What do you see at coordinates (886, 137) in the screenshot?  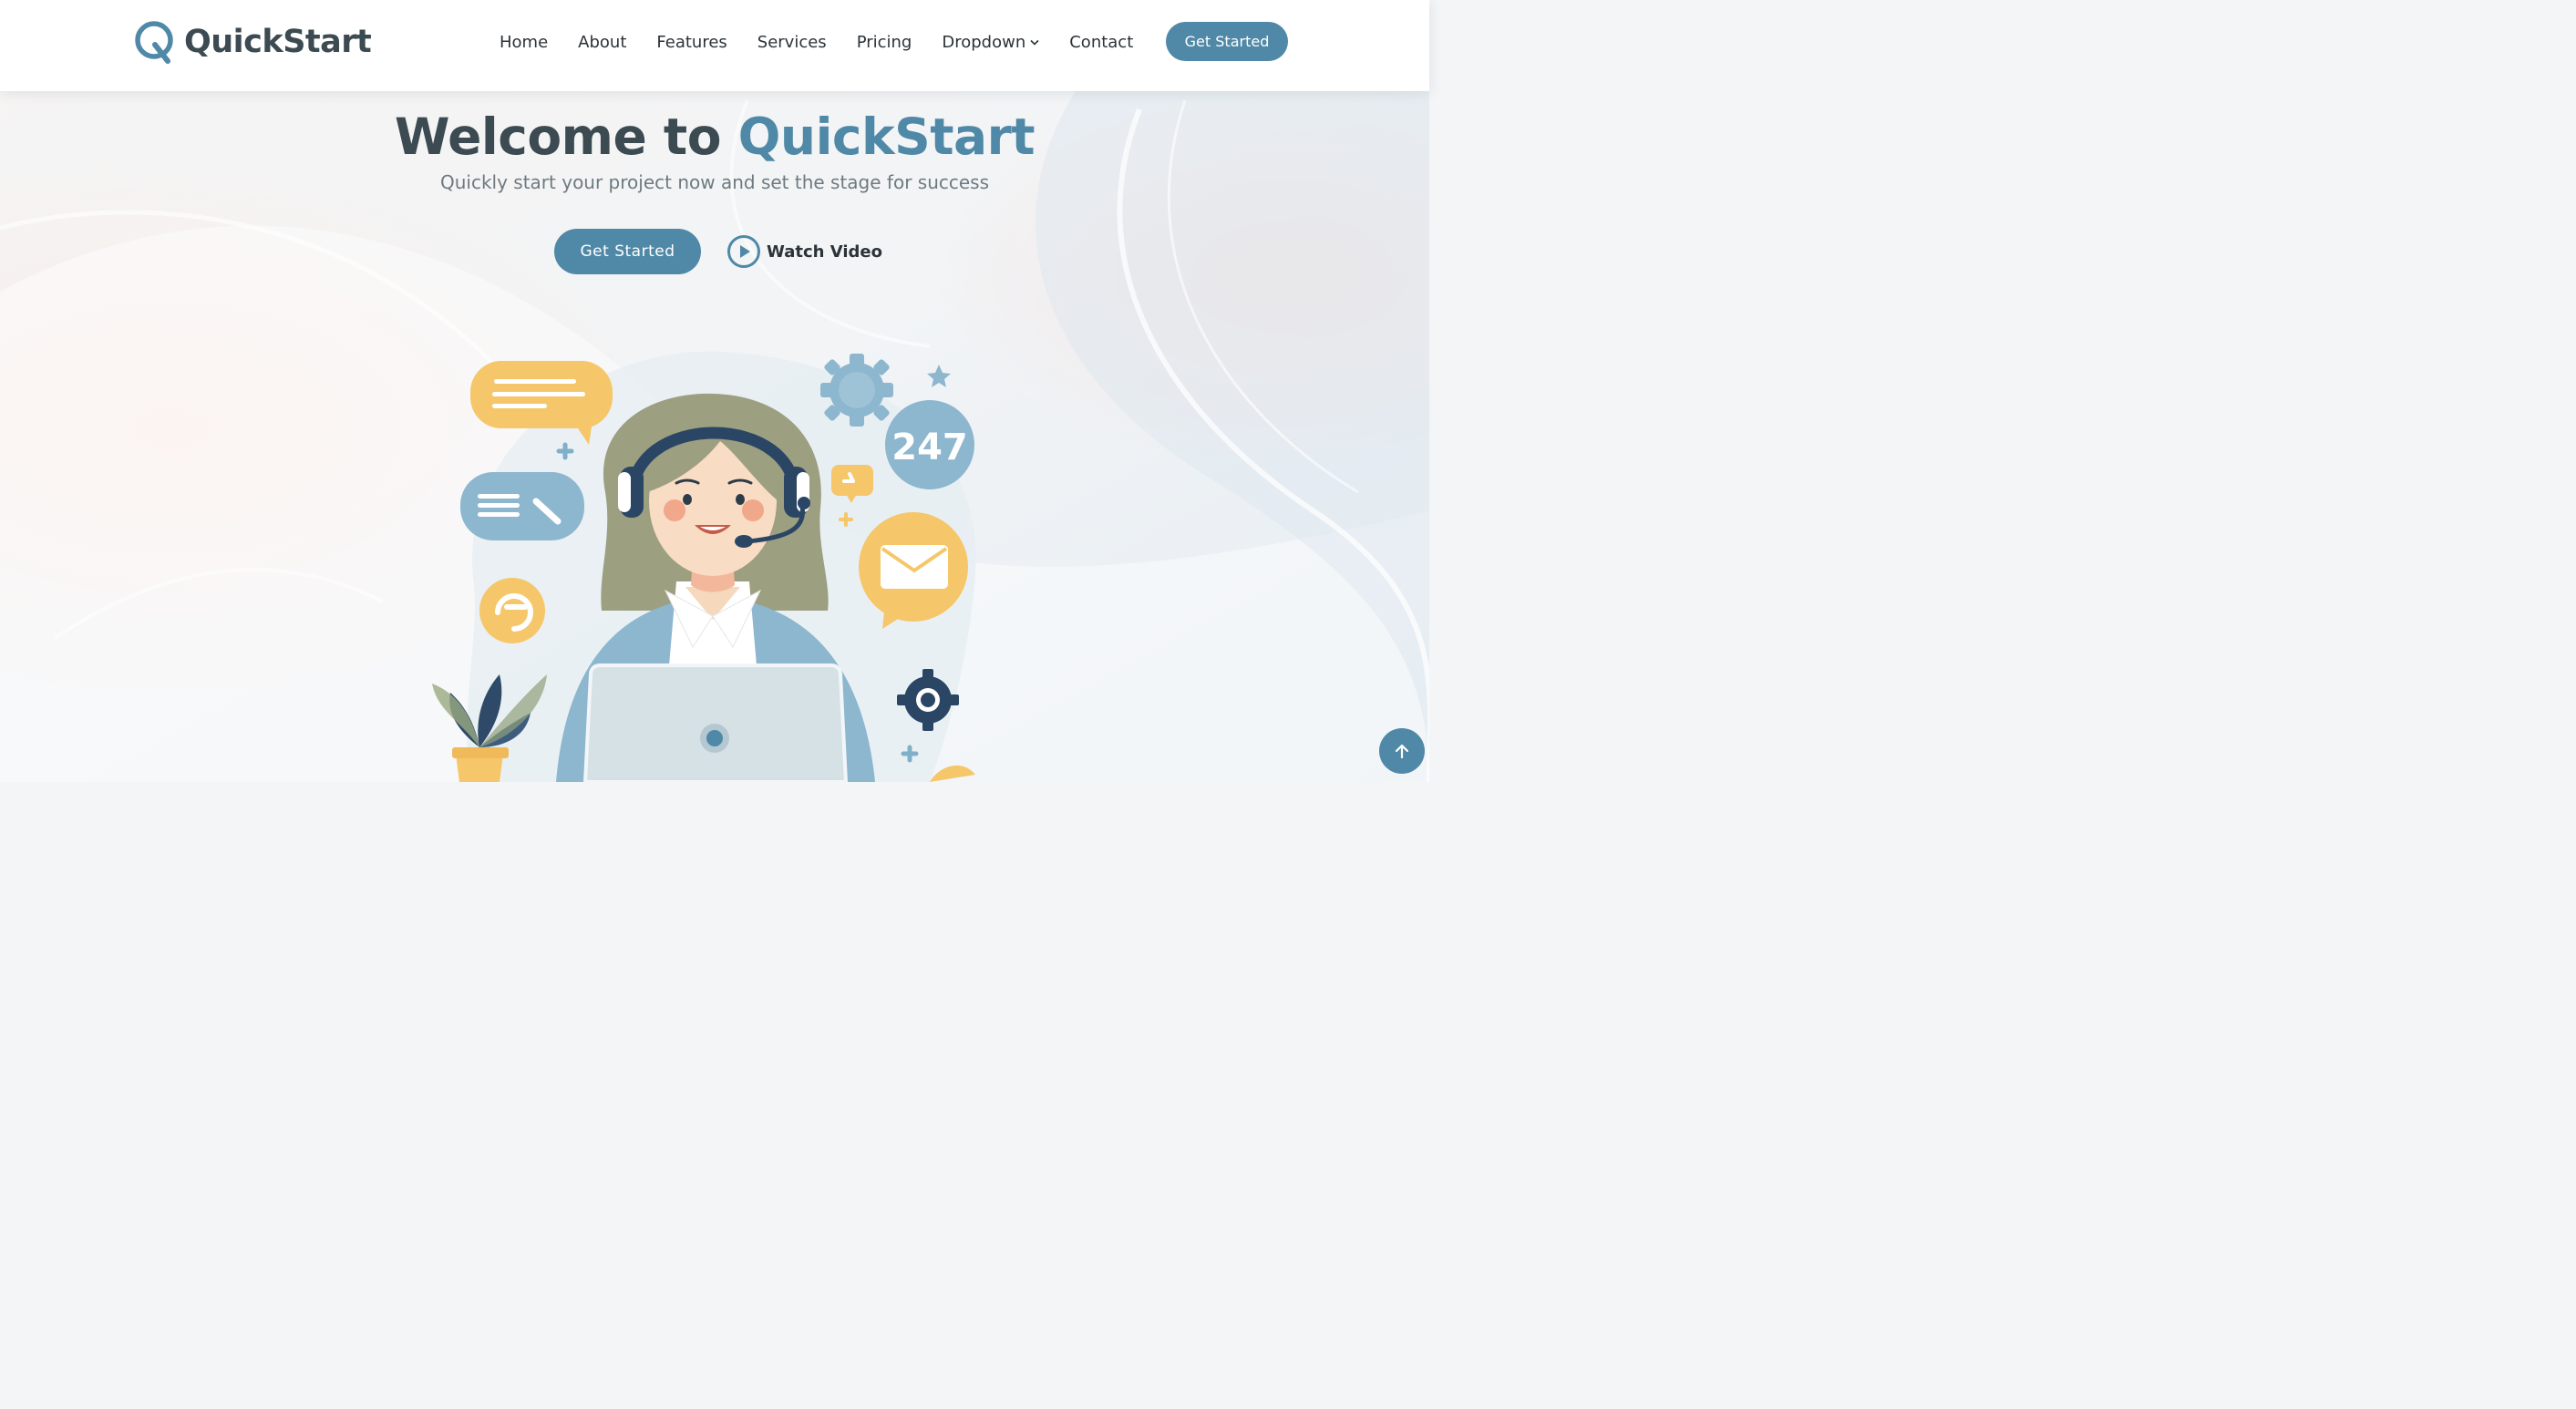 I see `hero-title-accent: QuickStart` at bounding box center [886, 137].